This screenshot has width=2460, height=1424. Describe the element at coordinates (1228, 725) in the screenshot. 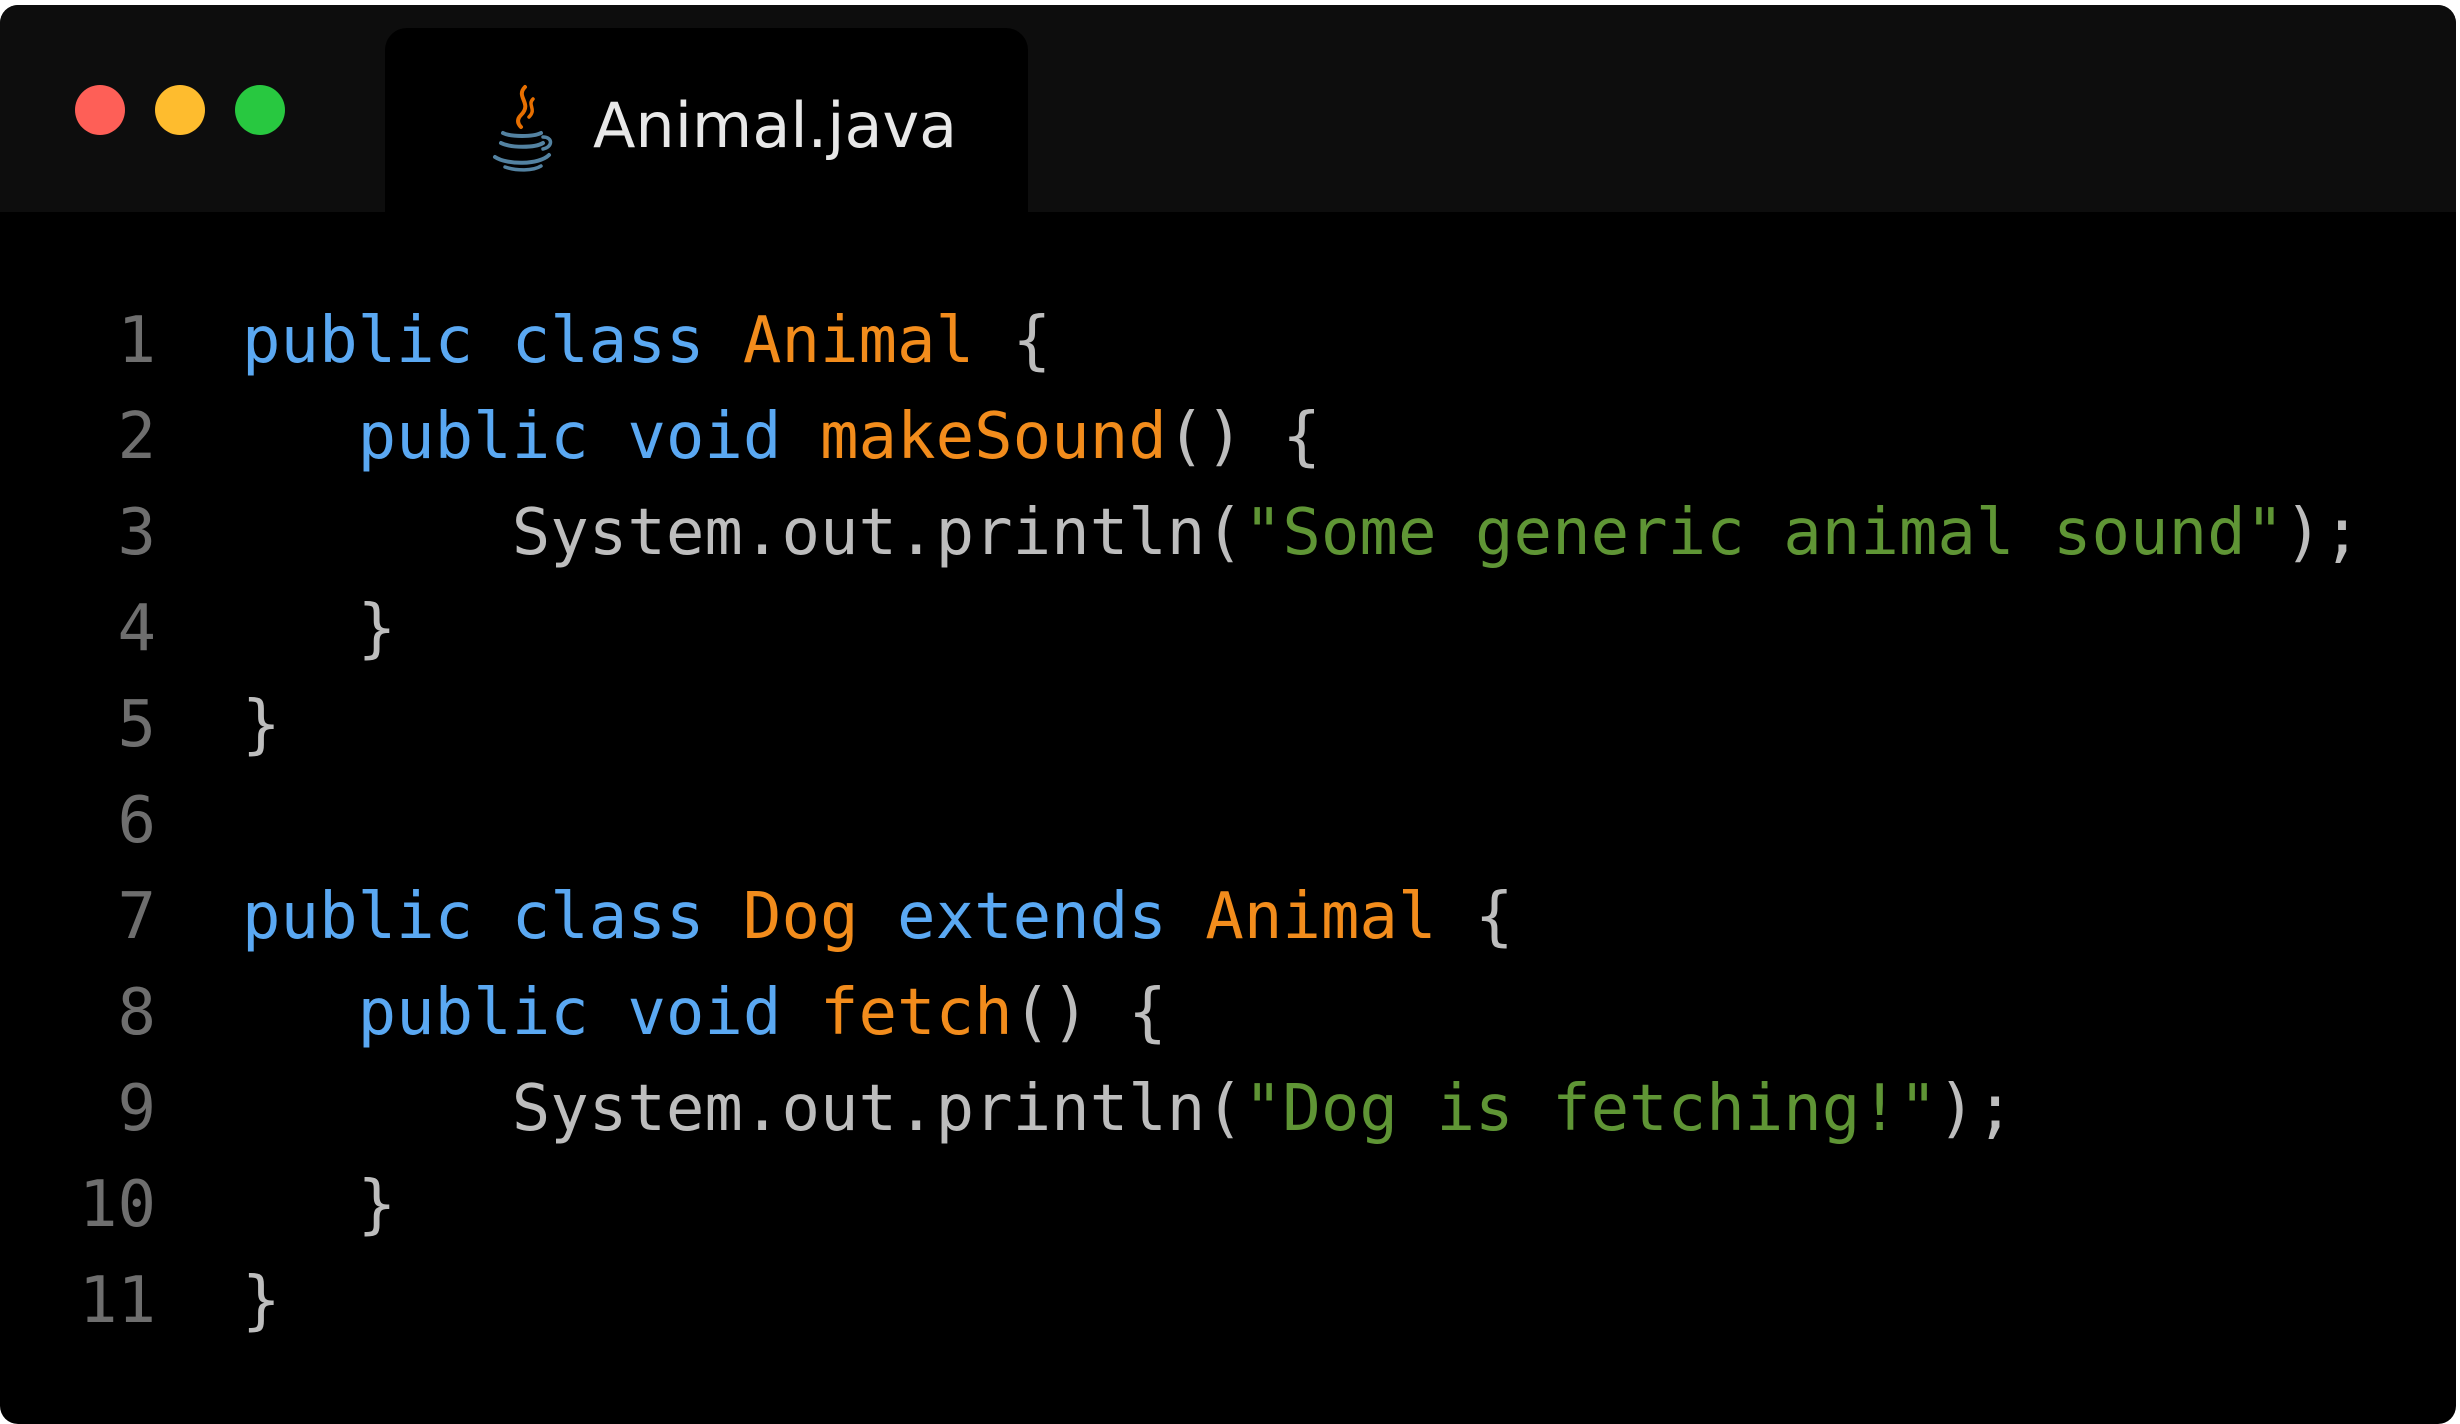

I see `code-line: 5}` at that location.